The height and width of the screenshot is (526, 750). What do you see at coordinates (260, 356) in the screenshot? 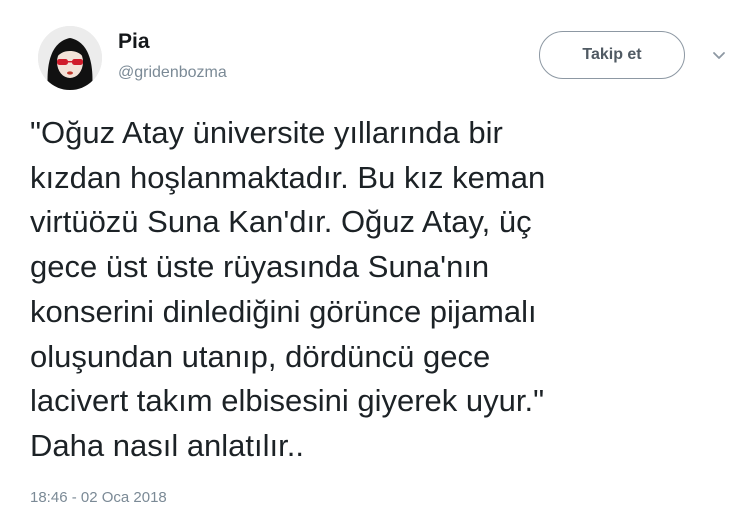
I see `tweet-text-line: oluşundan utanıp, dördüncü gece` at bounding box center [260, 356].